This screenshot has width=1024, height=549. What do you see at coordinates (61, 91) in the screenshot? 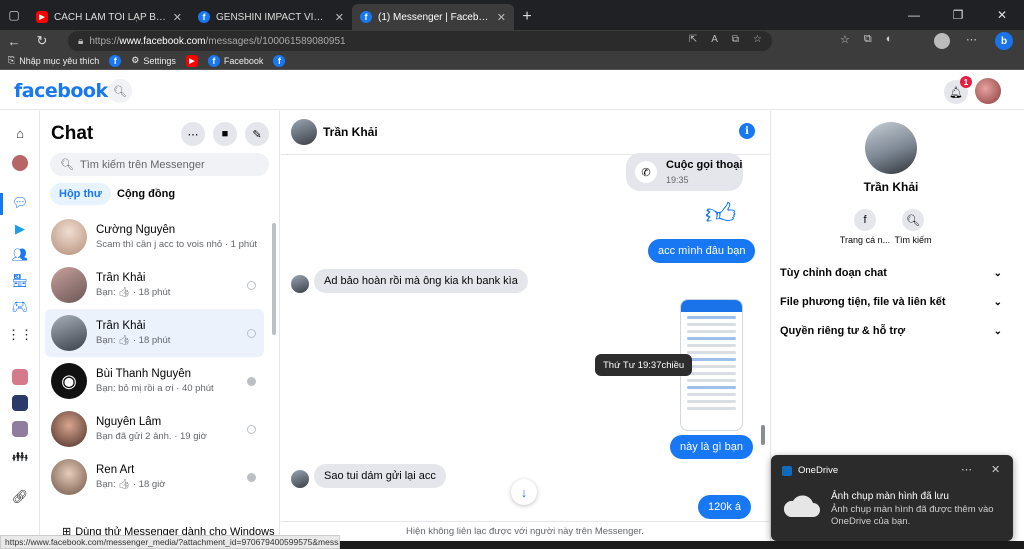
I see `facebook-logo: facebook` at bounding box center [61, 91].